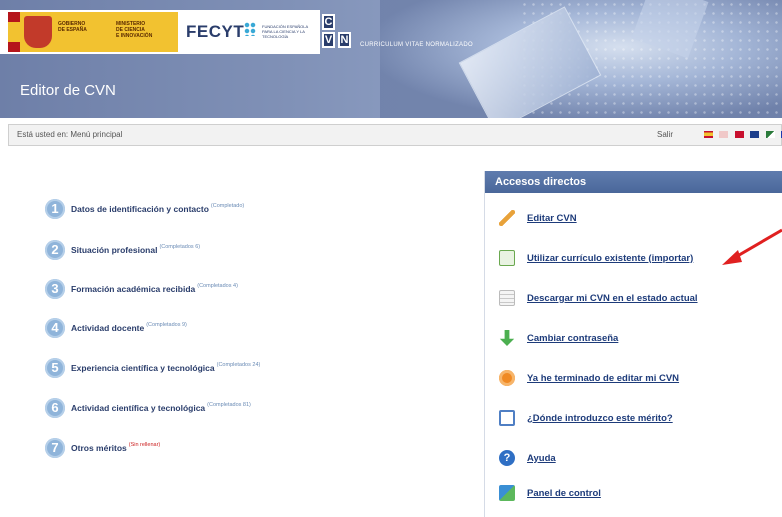  What do you see at coordinates (600, 418) in the screenshot?
I see `link-label: ¿Dónde introduzco este mérito?` at bounding box center [600, 418].